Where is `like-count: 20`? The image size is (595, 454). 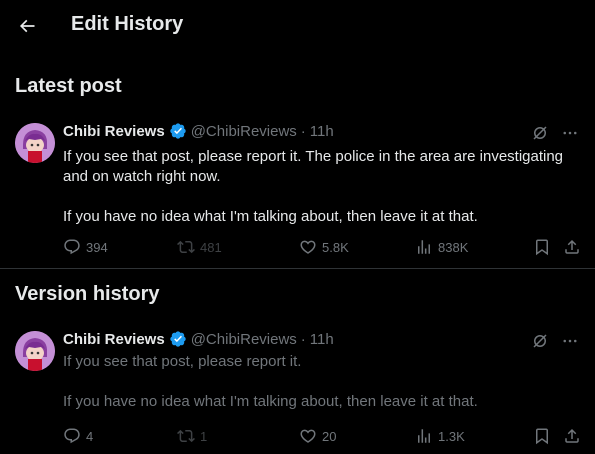 like-count: 20 is located at coordinates (329, 436).